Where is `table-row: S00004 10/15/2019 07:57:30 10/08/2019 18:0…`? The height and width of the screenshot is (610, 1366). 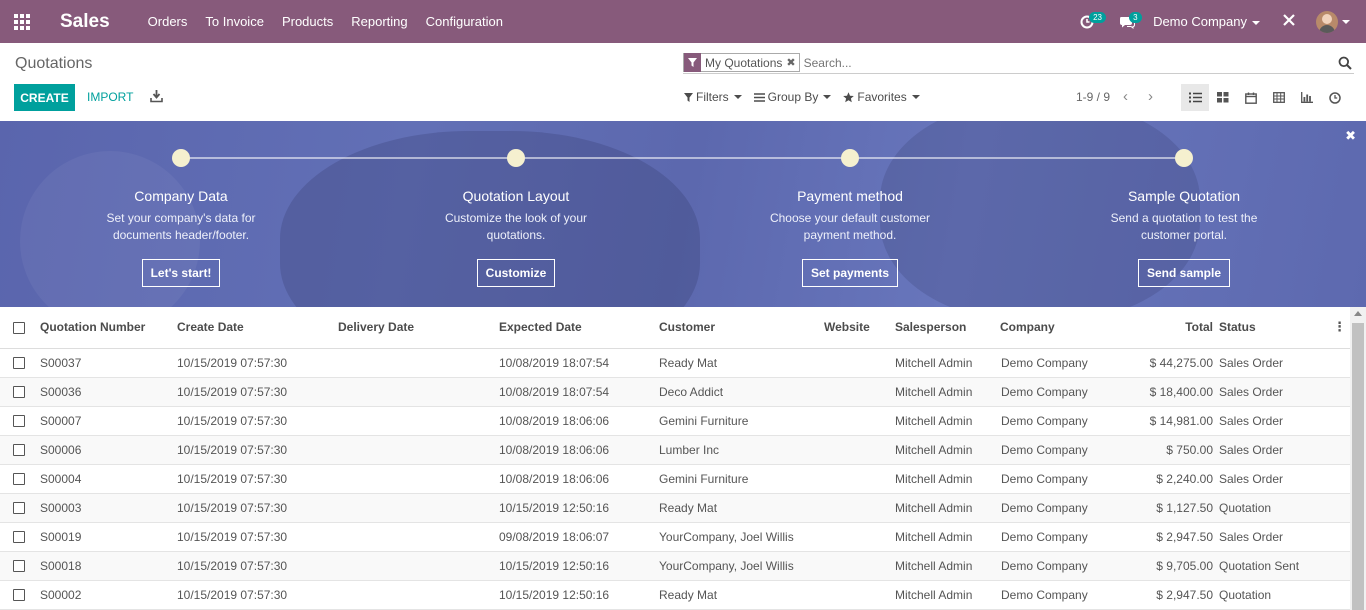 table-row: S00004 10/15/2019 07:57:30 10/08/2019 18:0… is located at coordinates (675, 479).